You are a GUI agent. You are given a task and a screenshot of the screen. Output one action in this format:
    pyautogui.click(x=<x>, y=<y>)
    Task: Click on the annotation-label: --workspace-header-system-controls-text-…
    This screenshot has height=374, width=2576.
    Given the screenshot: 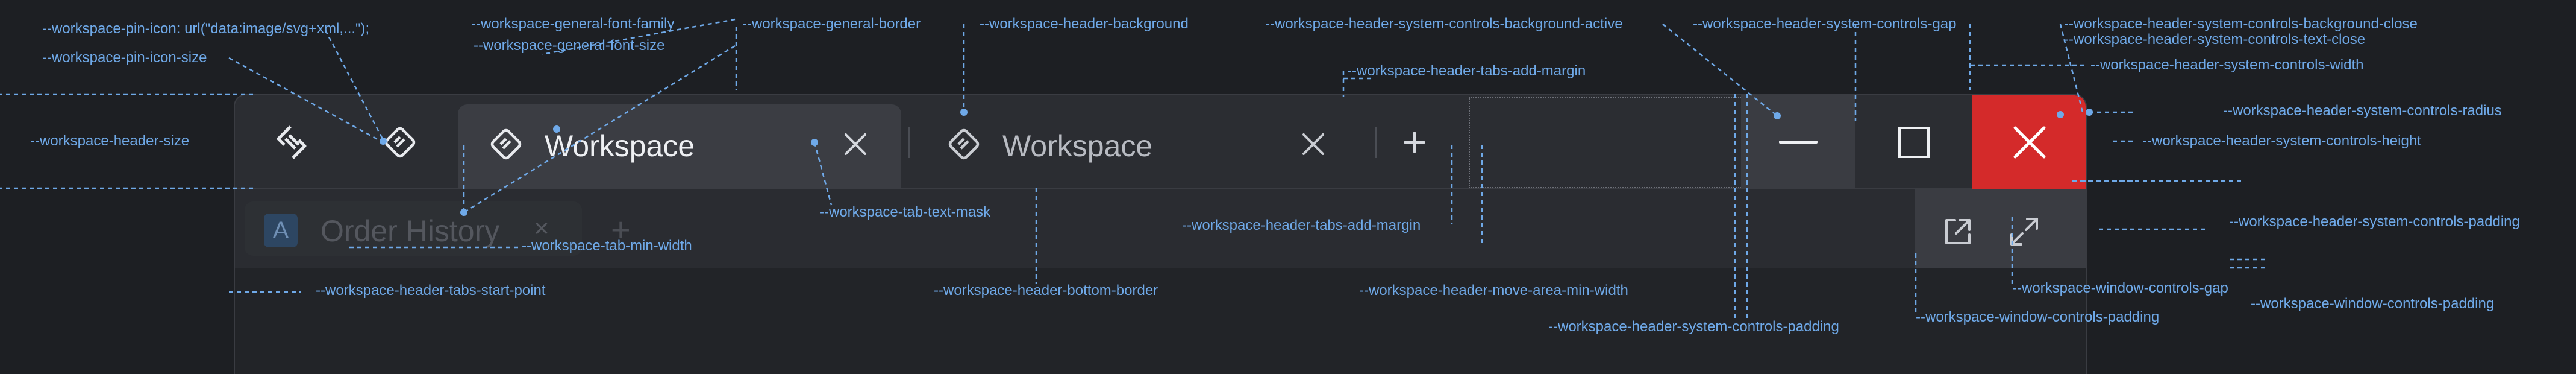 What is the action you would take?
    pyautogui.click(x=2215, y=40)
    